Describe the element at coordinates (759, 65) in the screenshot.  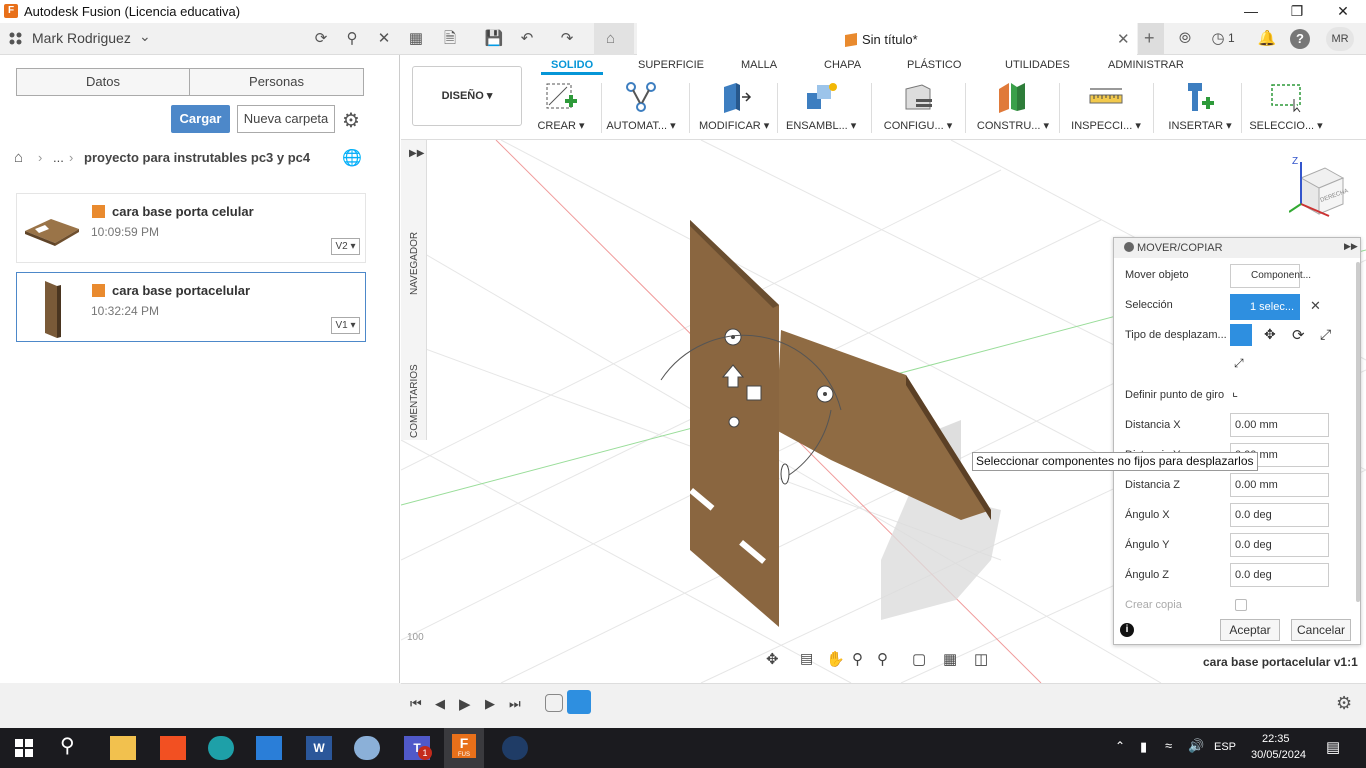
I see `tab-malla: MALLA` at that location.